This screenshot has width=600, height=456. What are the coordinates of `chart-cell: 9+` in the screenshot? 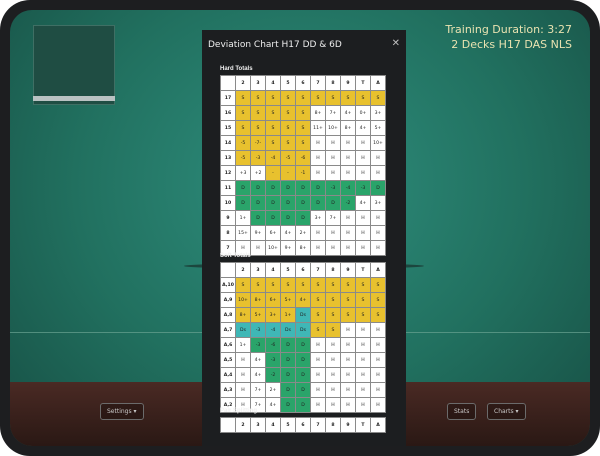 It's located at (258, 233).